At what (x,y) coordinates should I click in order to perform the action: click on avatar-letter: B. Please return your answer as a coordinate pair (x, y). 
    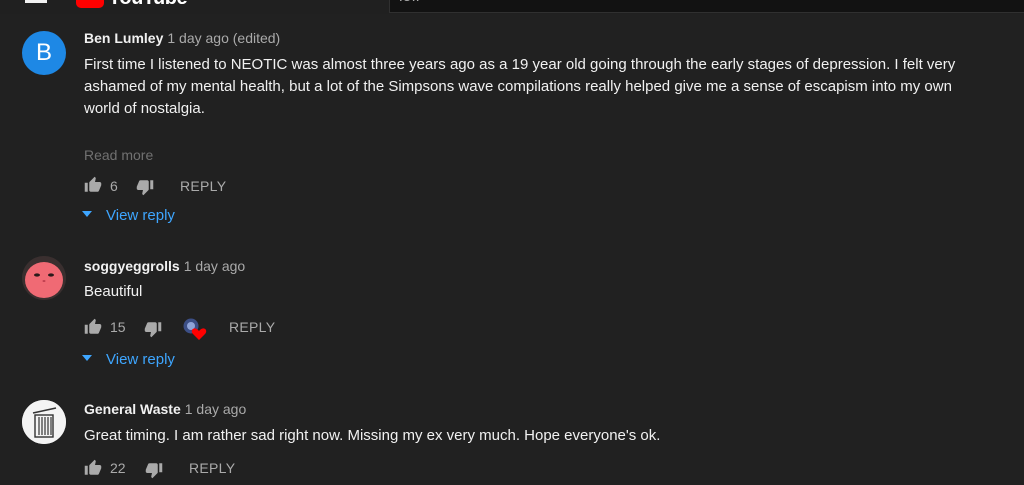
    Looking at the image, I should click on (43, 52).